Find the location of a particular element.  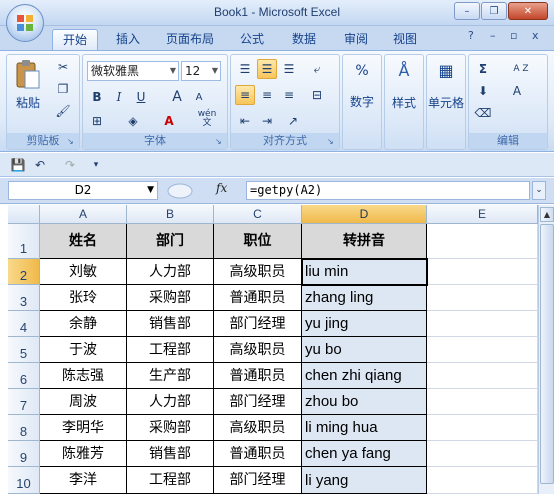

header-cell-pinyin: 转拼音 is located at coordinates (364, 241).